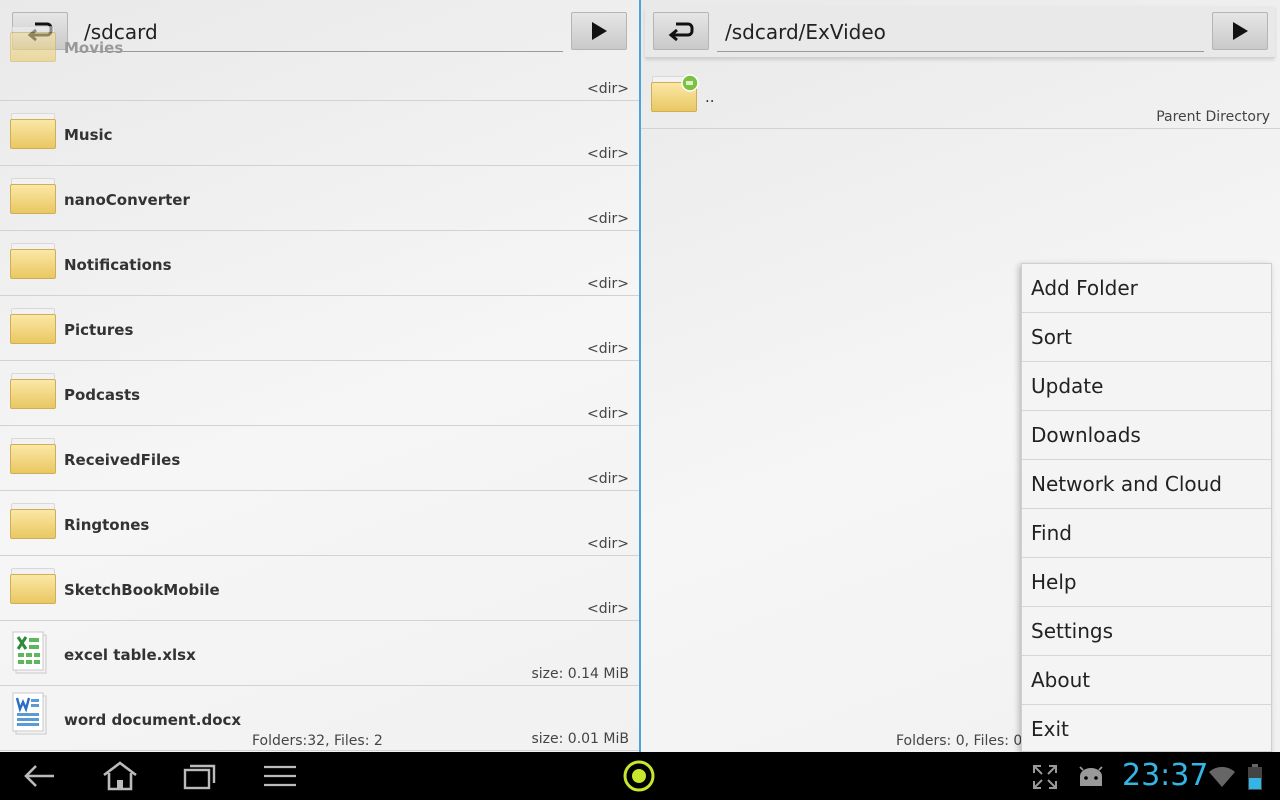 The image size is (1280, 800). Describe the element at coordinates (280, 776) in the screenshot. I see `menu-icon` at that location.